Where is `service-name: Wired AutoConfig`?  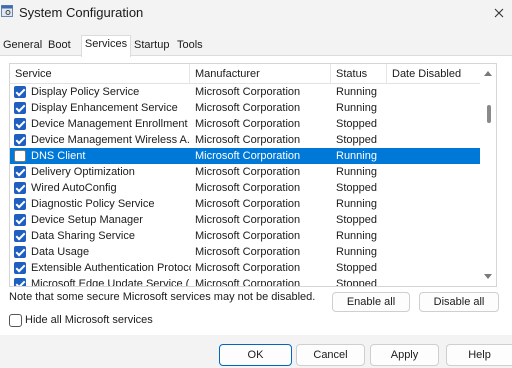
service-name: Wired AutoConfig is located at coordinates (74, 188).